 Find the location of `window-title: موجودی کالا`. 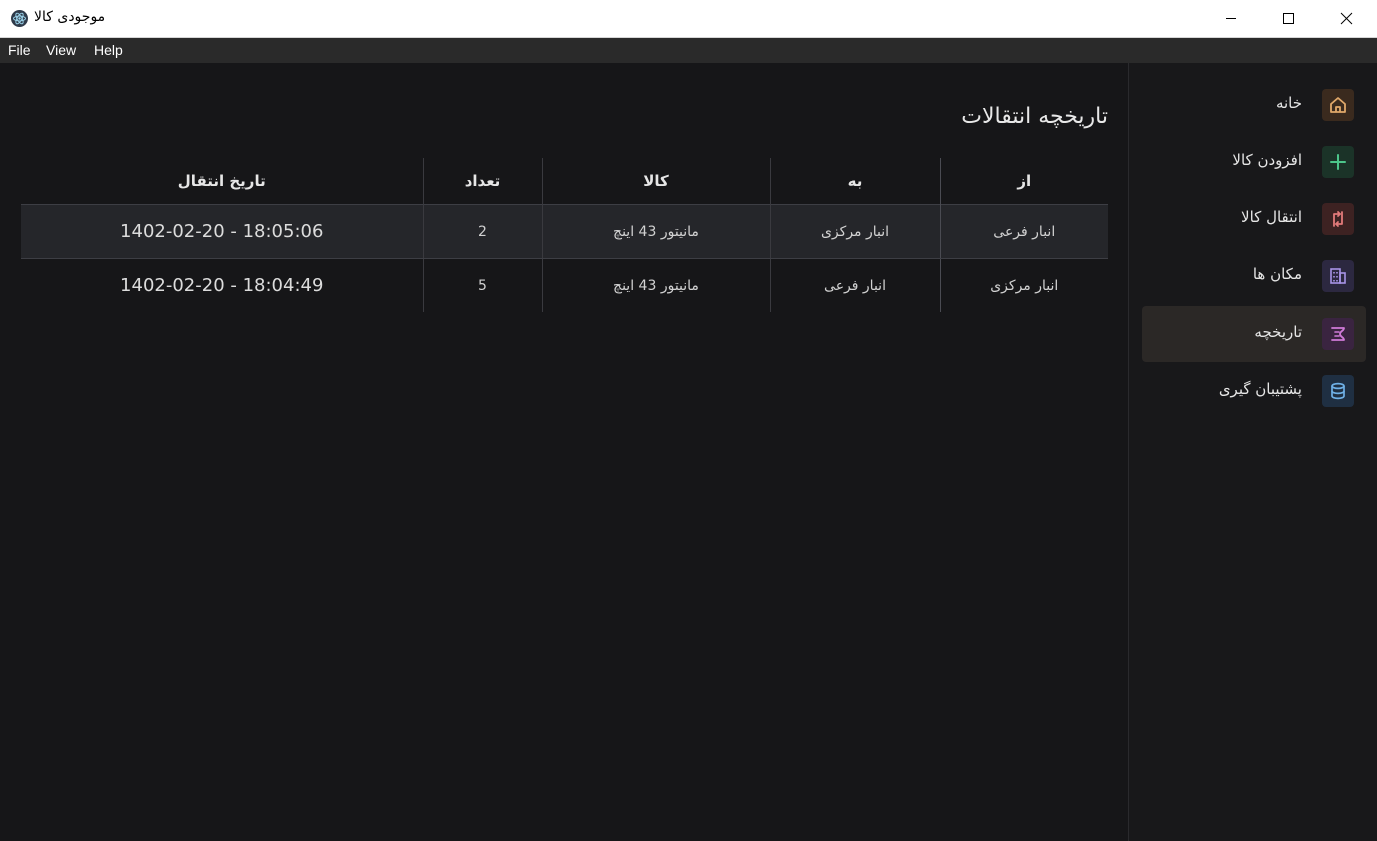

window-title: موجودی کالا is located at coordinates (70, 17).